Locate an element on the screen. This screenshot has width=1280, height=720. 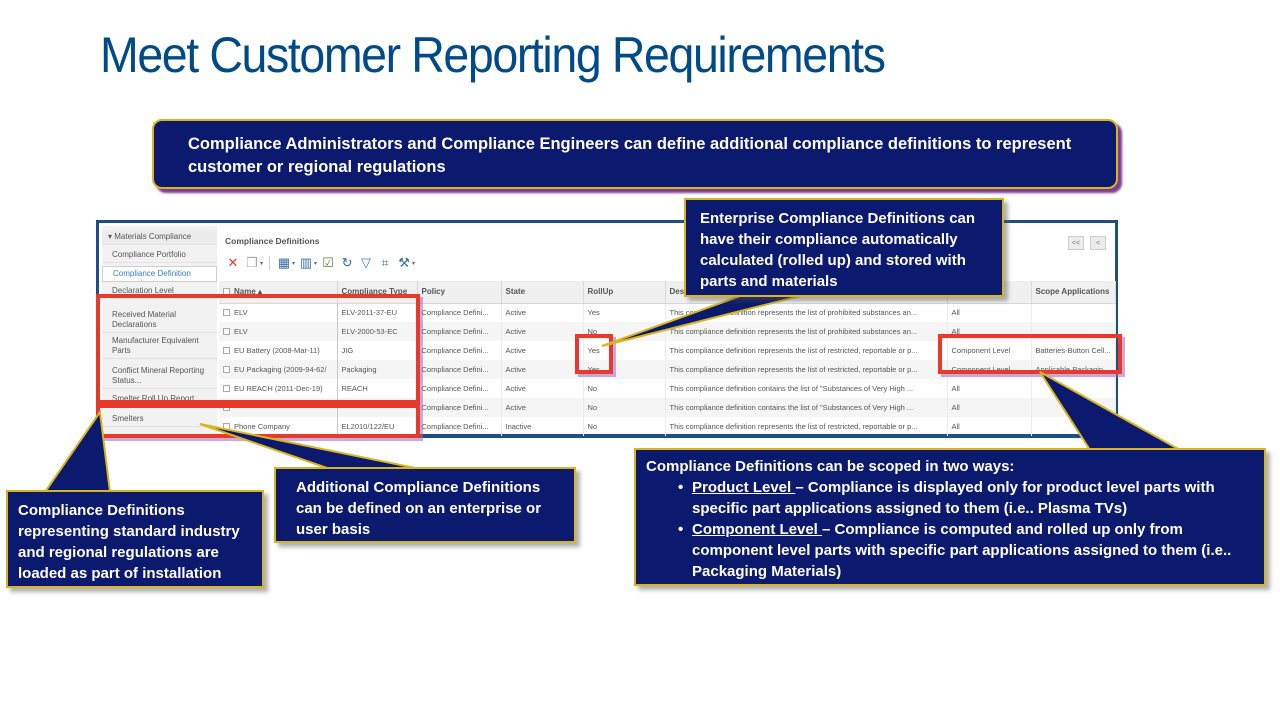
filter-icon: ▽ is located at coordinates (366, 263).